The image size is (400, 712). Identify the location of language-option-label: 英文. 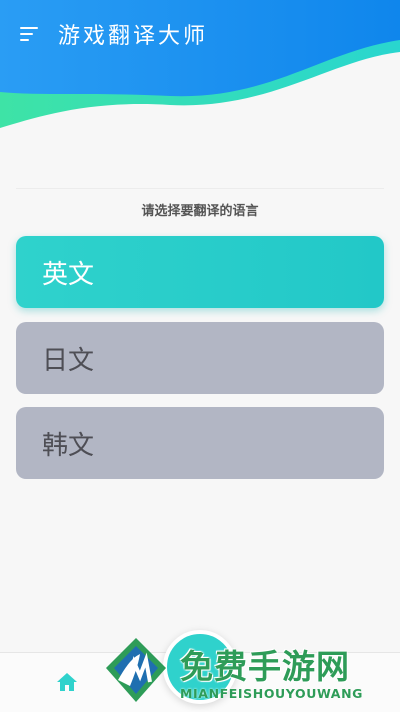
(68, 274).